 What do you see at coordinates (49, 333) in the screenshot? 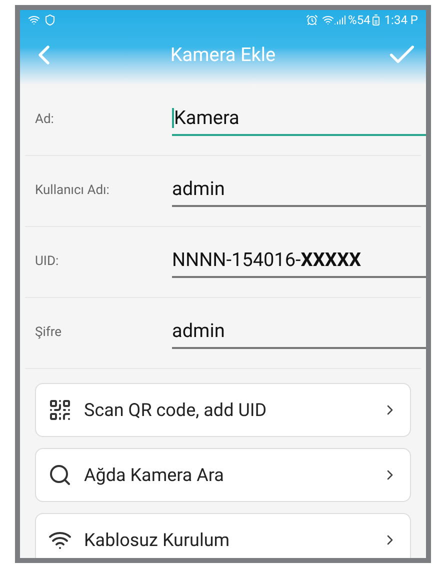
I see `field-label: Şifre` at bounding box center [49, 333].